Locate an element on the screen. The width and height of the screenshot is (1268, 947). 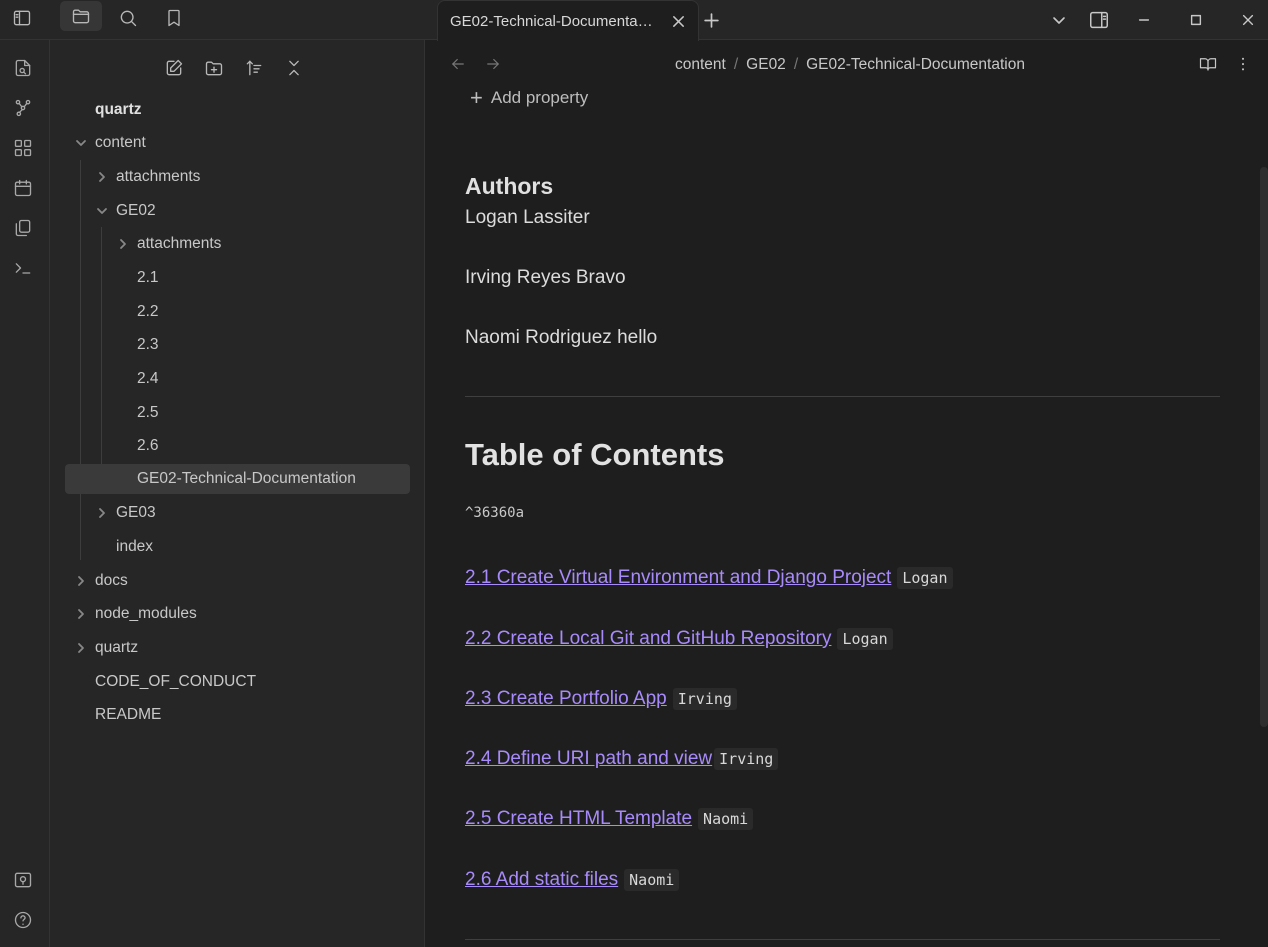
tab-list-chevron-icon is located at coordinates (1059, 20).